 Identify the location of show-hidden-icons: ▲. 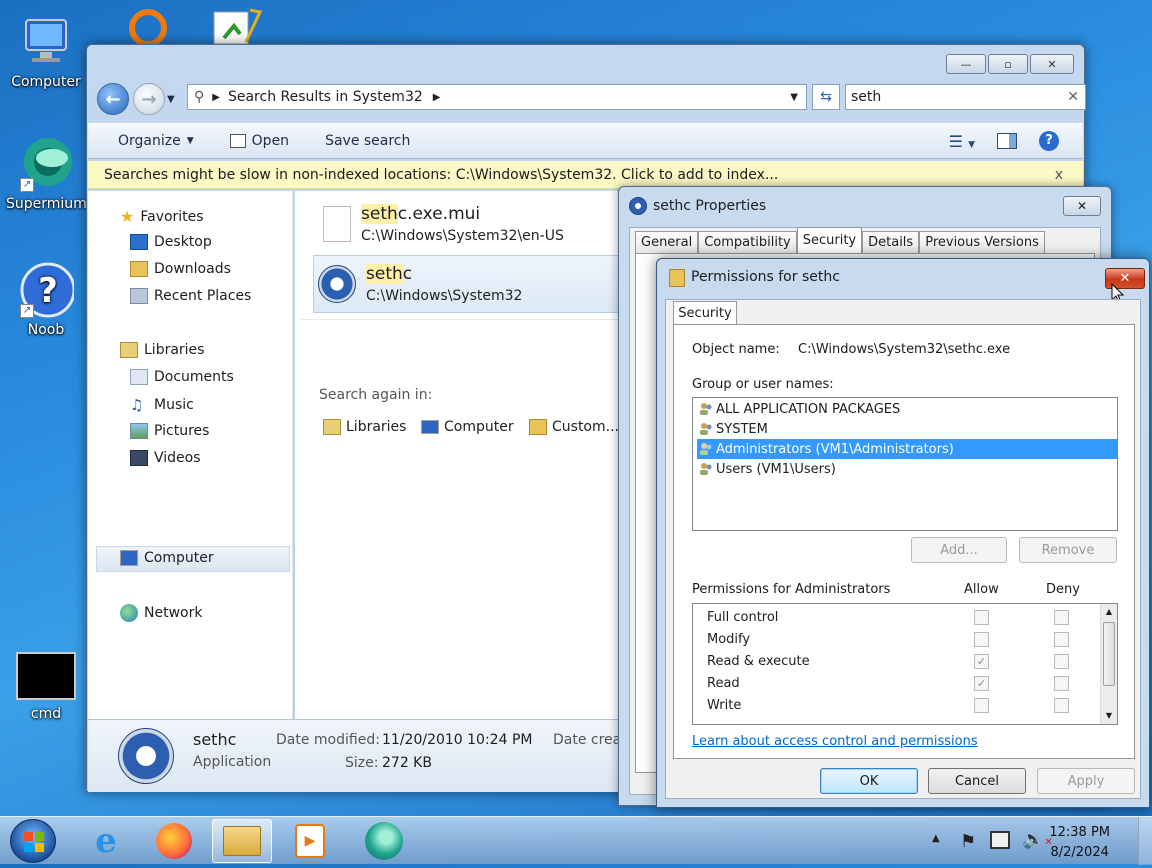
(936, 838).